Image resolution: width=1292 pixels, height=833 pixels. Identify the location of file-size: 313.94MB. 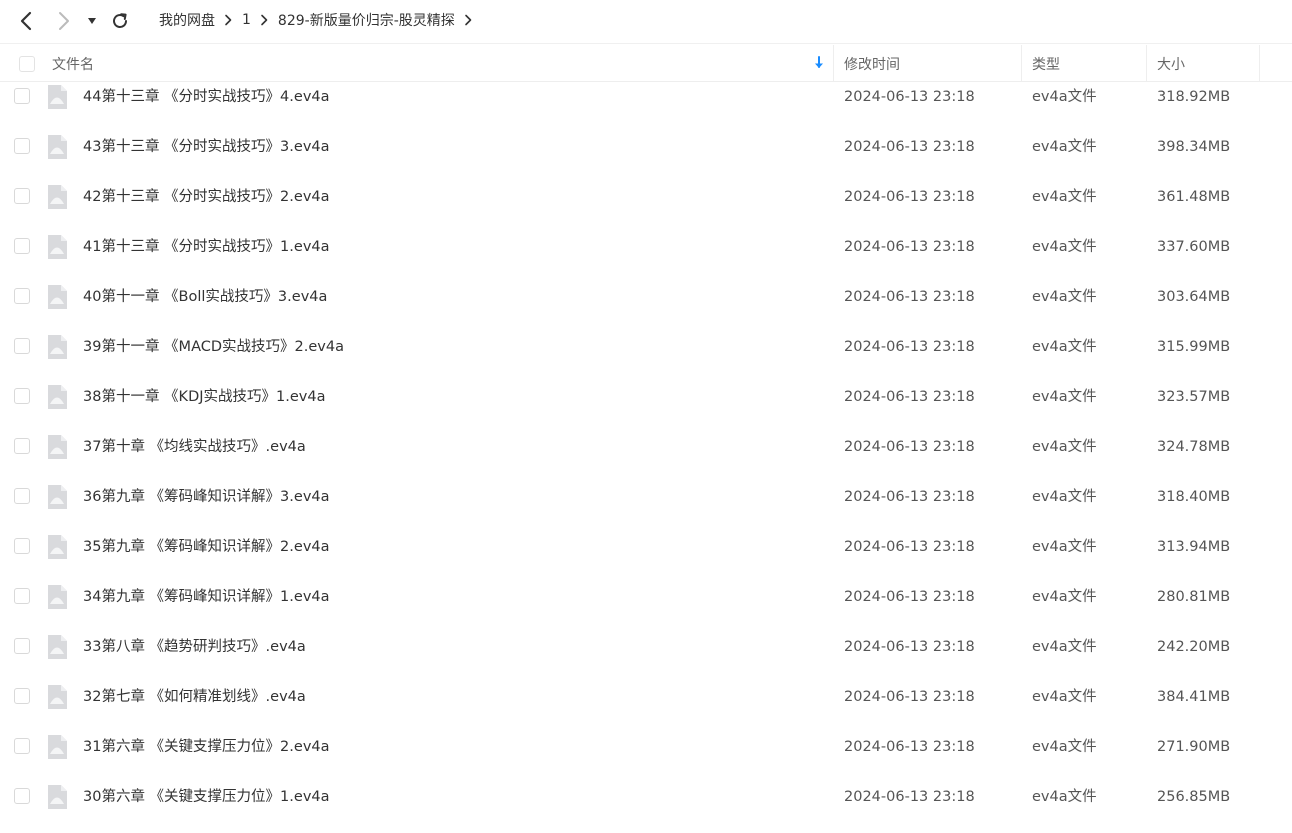
(1194, 547).